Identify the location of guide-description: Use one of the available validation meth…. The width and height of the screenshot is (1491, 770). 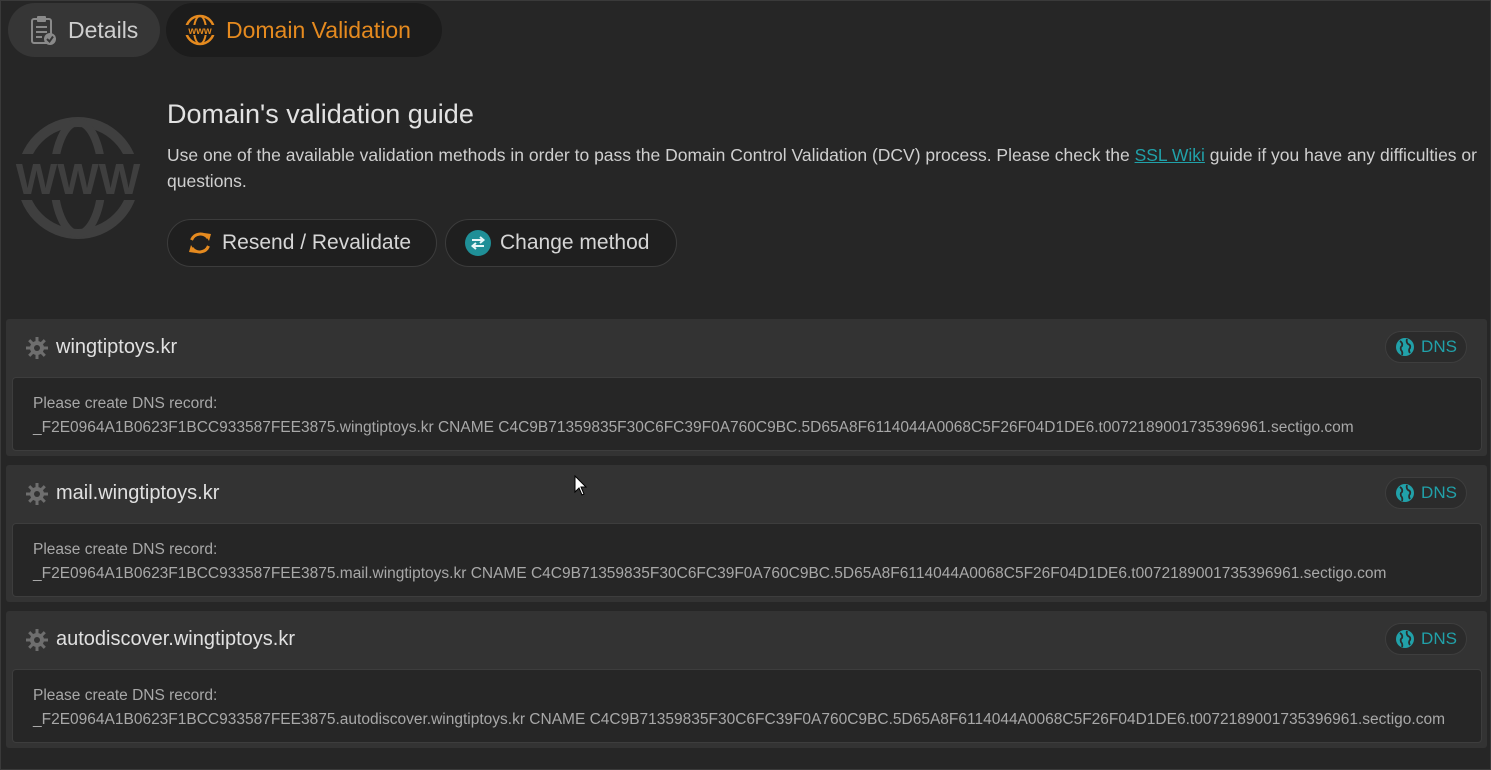
(827, 168).